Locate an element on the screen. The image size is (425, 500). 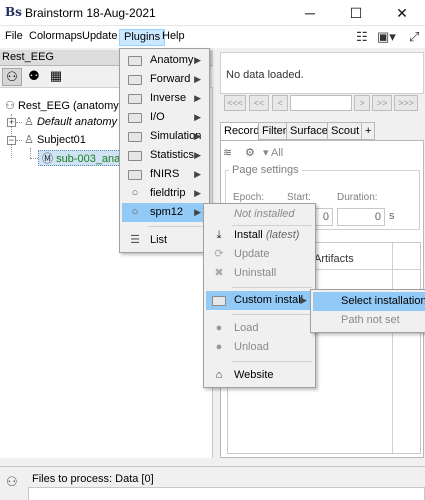
default-anatomy-label: Default anatomy is located at coordinates (77, 122).